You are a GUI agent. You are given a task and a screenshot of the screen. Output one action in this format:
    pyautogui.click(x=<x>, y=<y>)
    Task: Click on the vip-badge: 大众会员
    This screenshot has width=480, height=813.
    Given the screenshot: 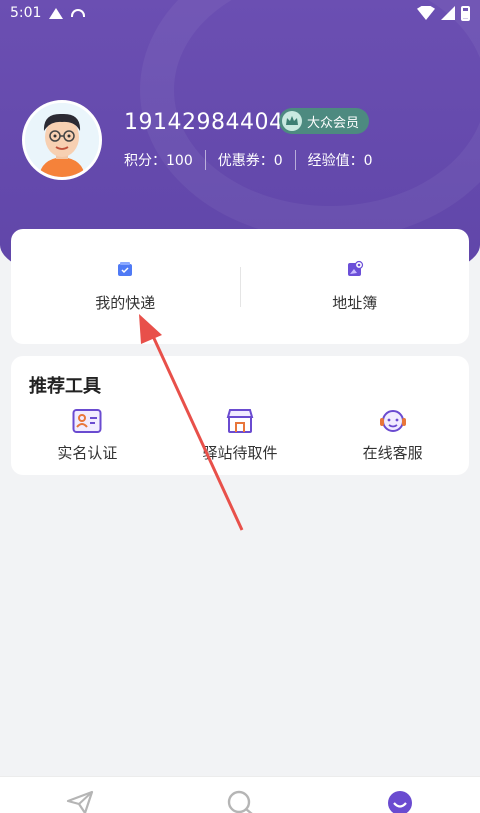 What is the action you would take?
    pyautogui.click(x=324, y=121)
    